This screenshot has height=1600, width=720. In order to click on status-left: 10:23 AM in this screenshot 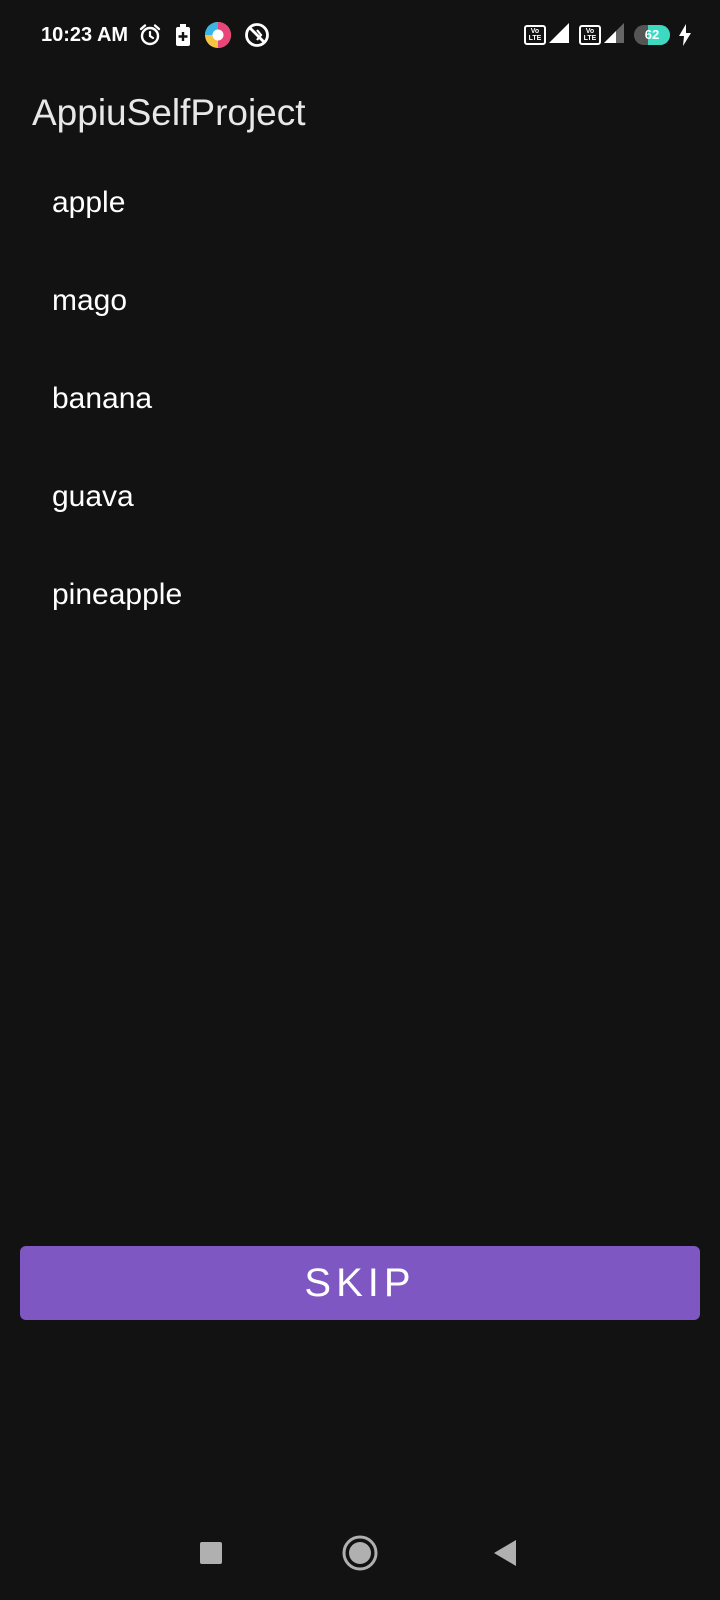, I will do `click(161, 35)`.